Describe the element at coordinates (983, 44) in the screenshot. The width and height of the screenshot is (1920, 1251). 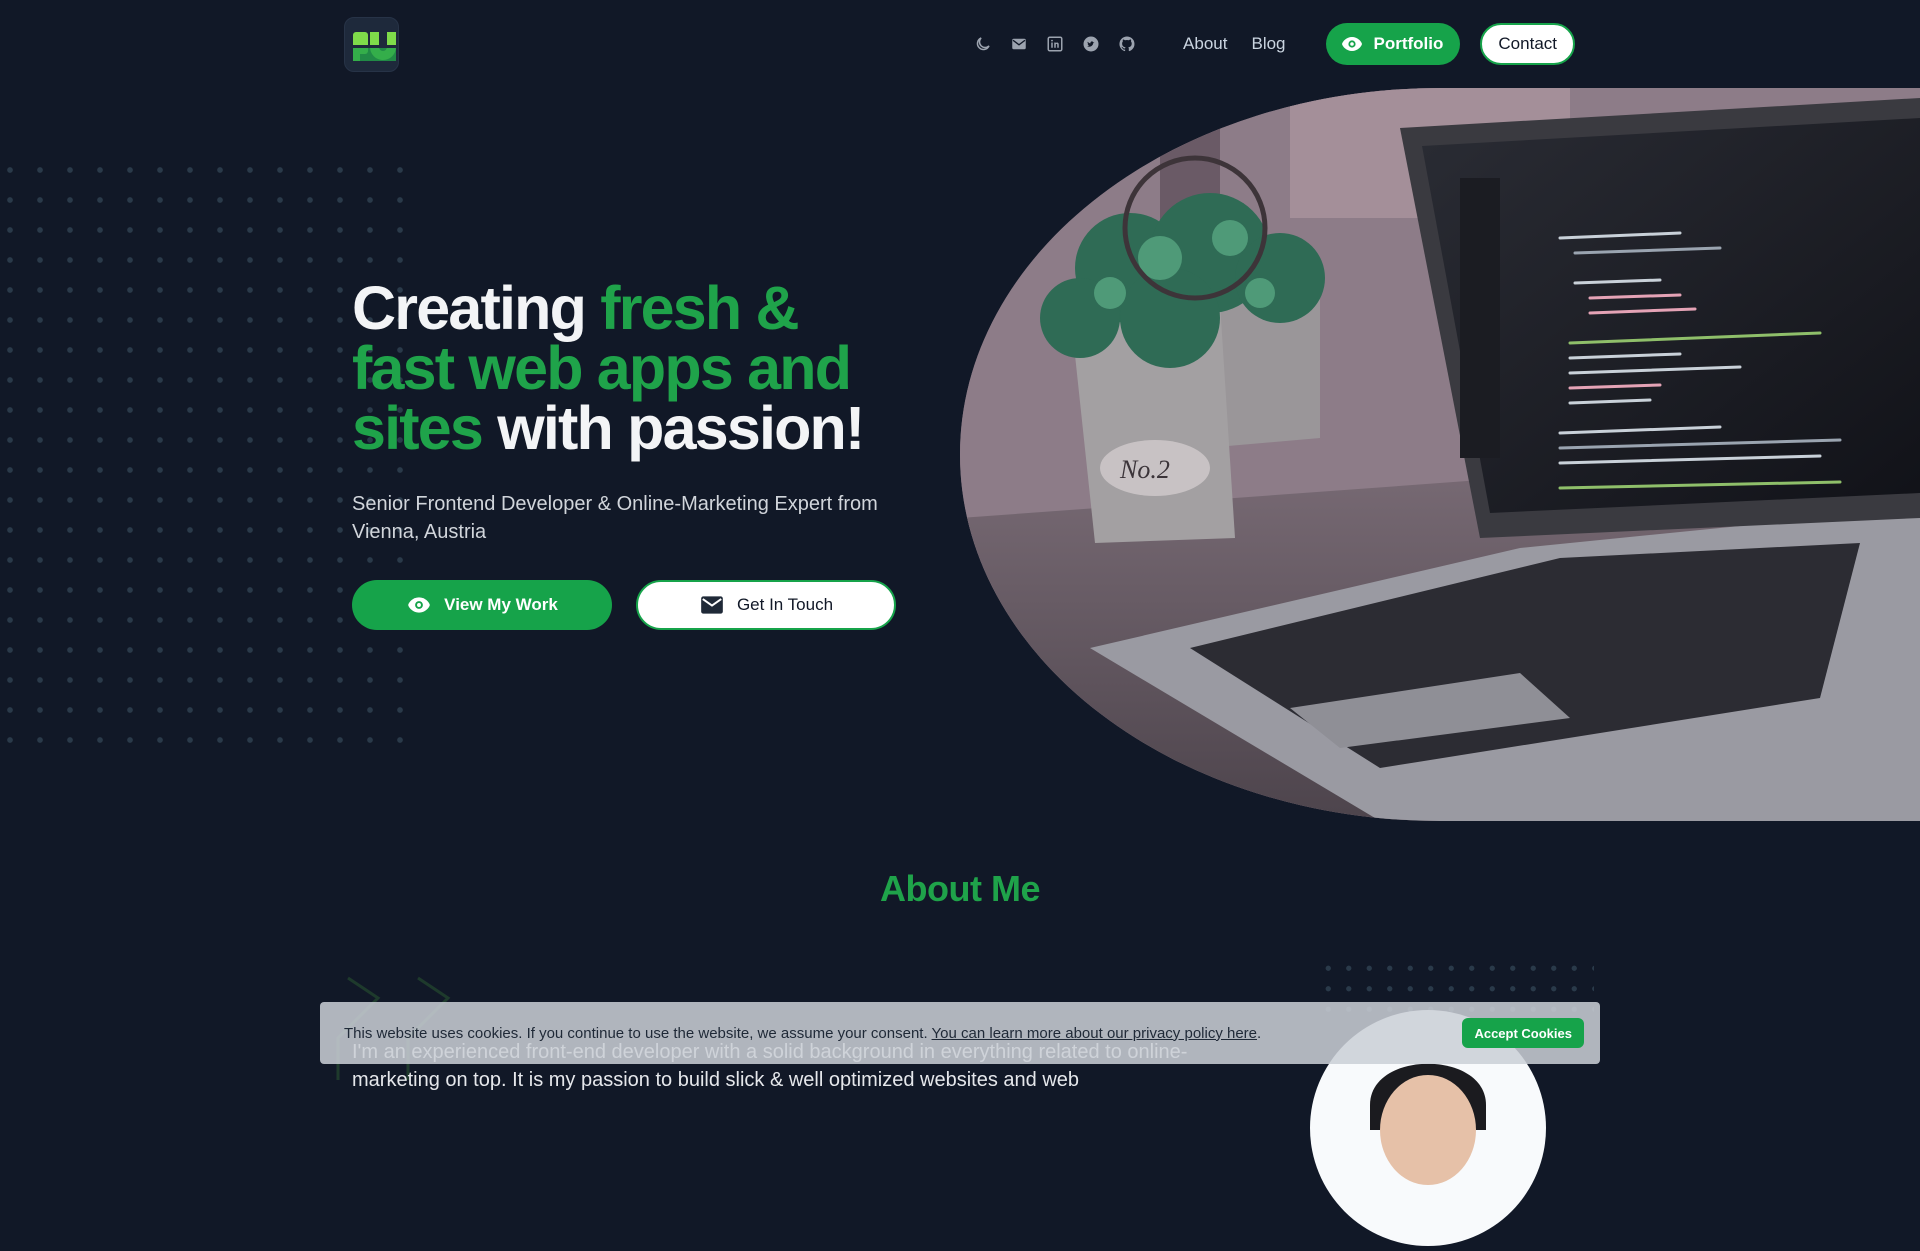
I see `moon-icon` at that location.